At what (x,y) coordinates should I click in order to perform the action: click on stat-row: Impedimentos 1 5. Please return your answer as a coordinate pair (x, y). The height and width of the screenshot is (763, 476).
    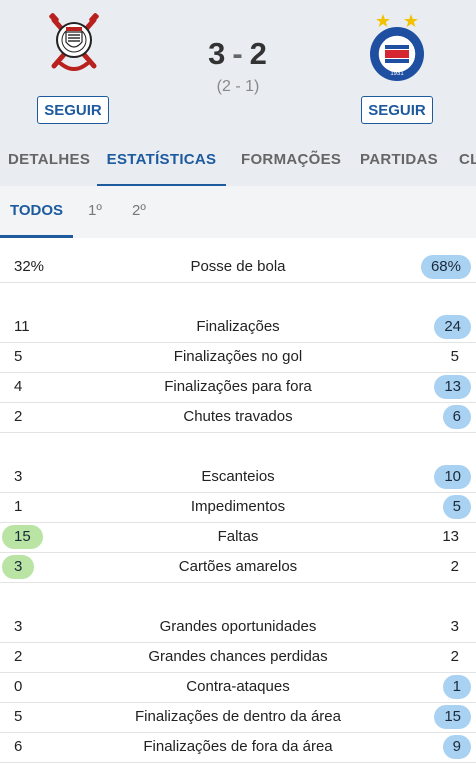
    Looking at the image, I should click on (238, 507).